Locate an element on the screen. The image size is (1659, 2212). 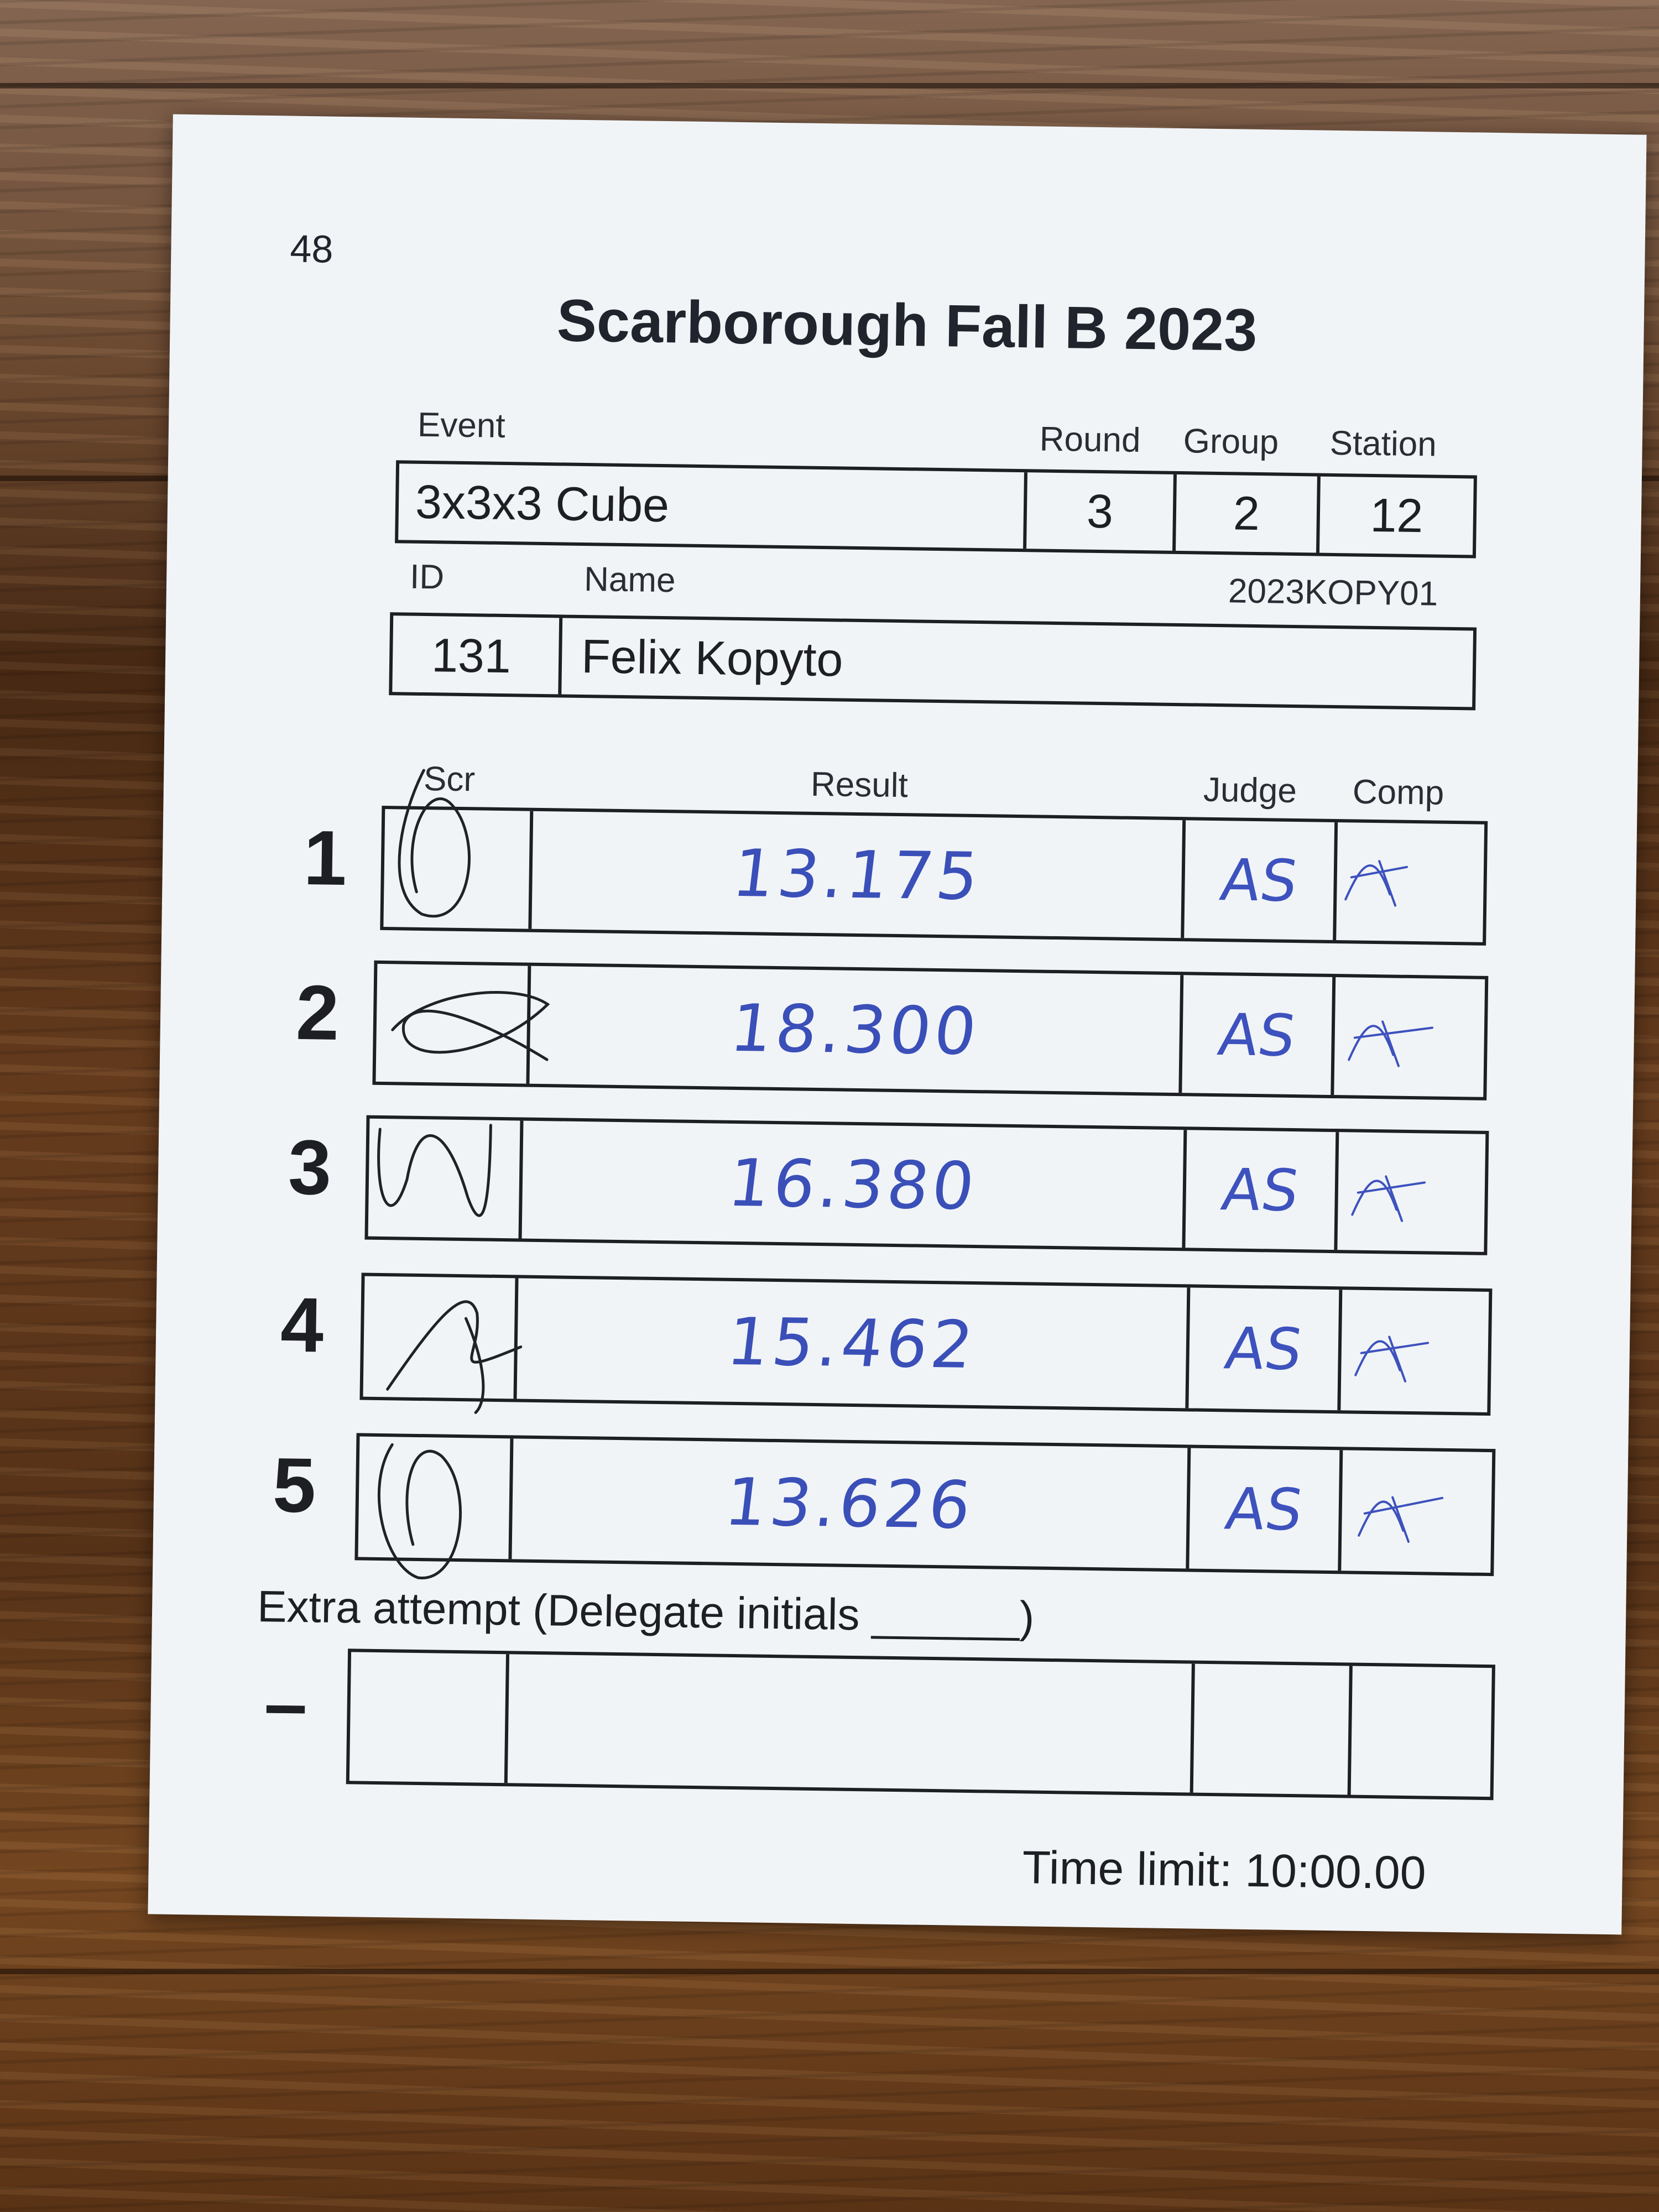
scrambler-signatures is located at coordinates (464, 1174).